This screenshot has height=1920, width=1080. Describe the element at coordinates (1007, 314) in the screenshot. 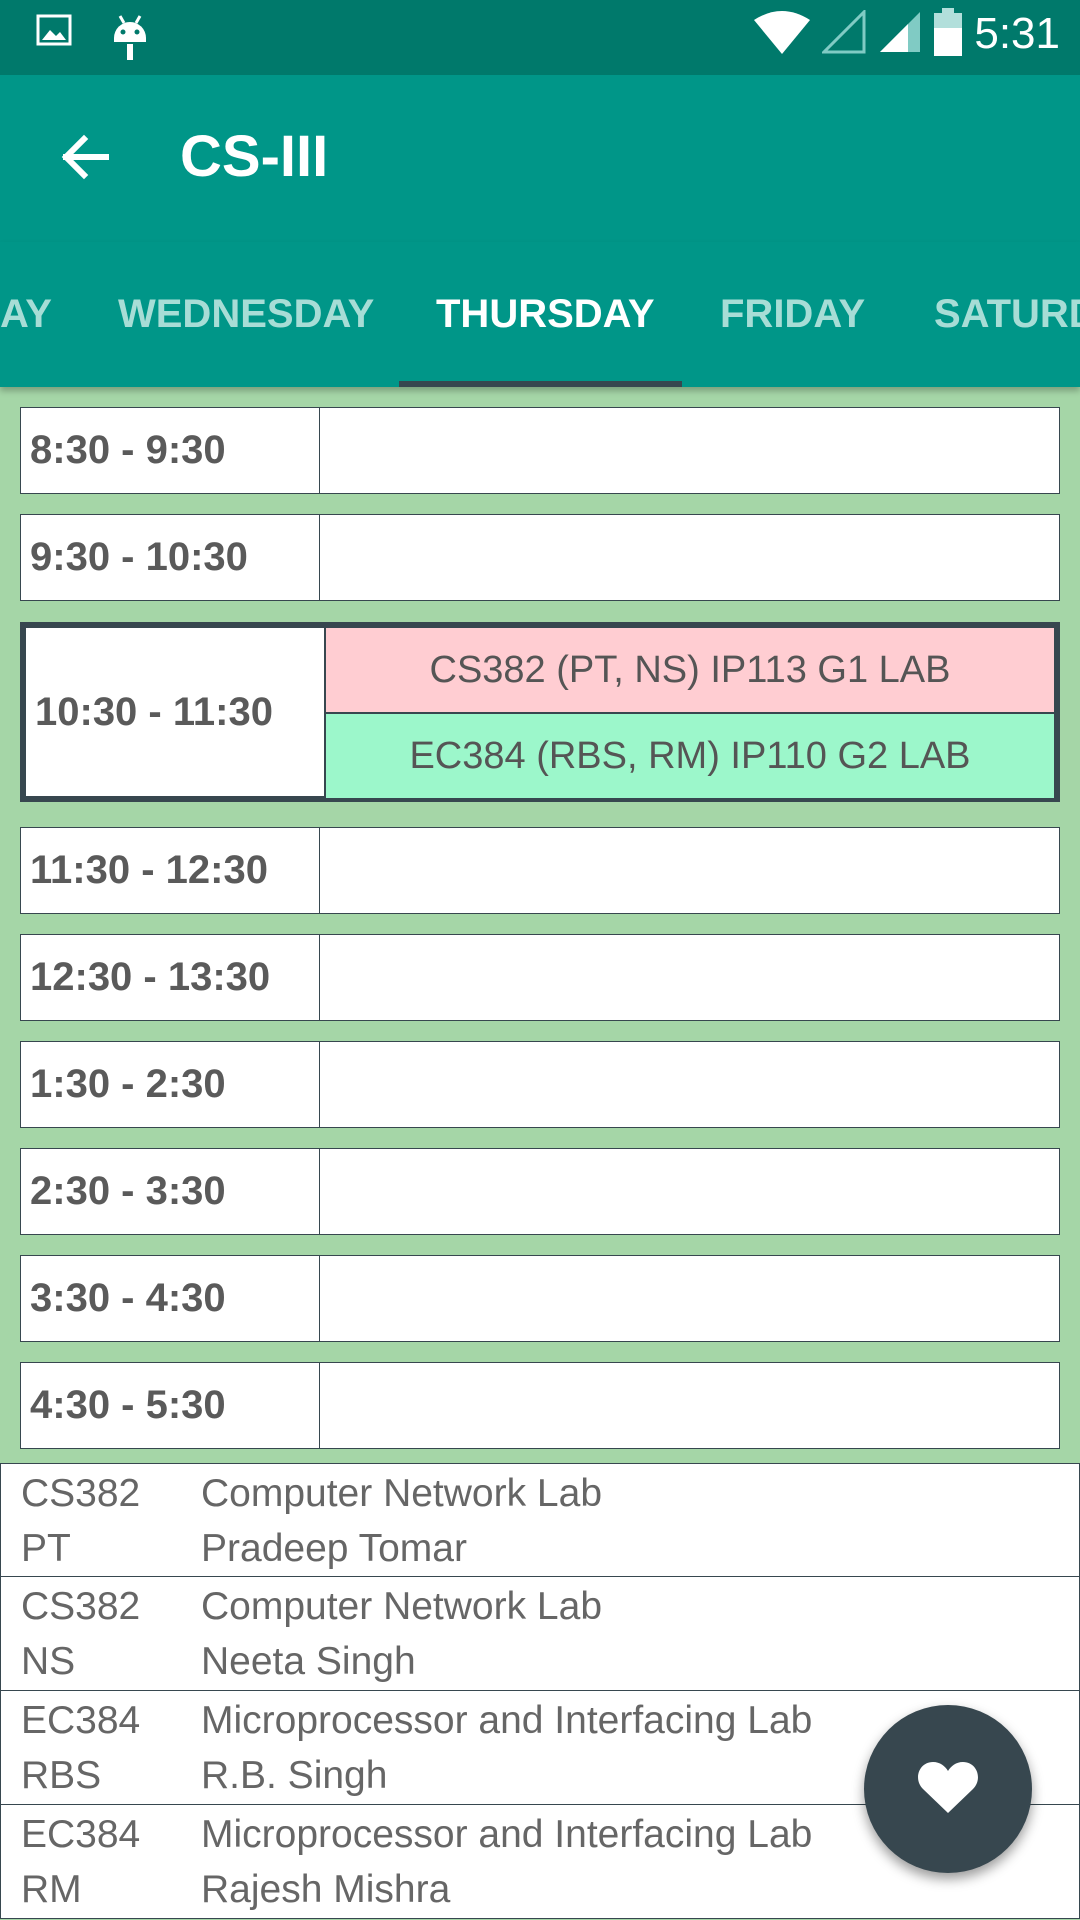

I see `tab-saturday: SATURD` at that location.